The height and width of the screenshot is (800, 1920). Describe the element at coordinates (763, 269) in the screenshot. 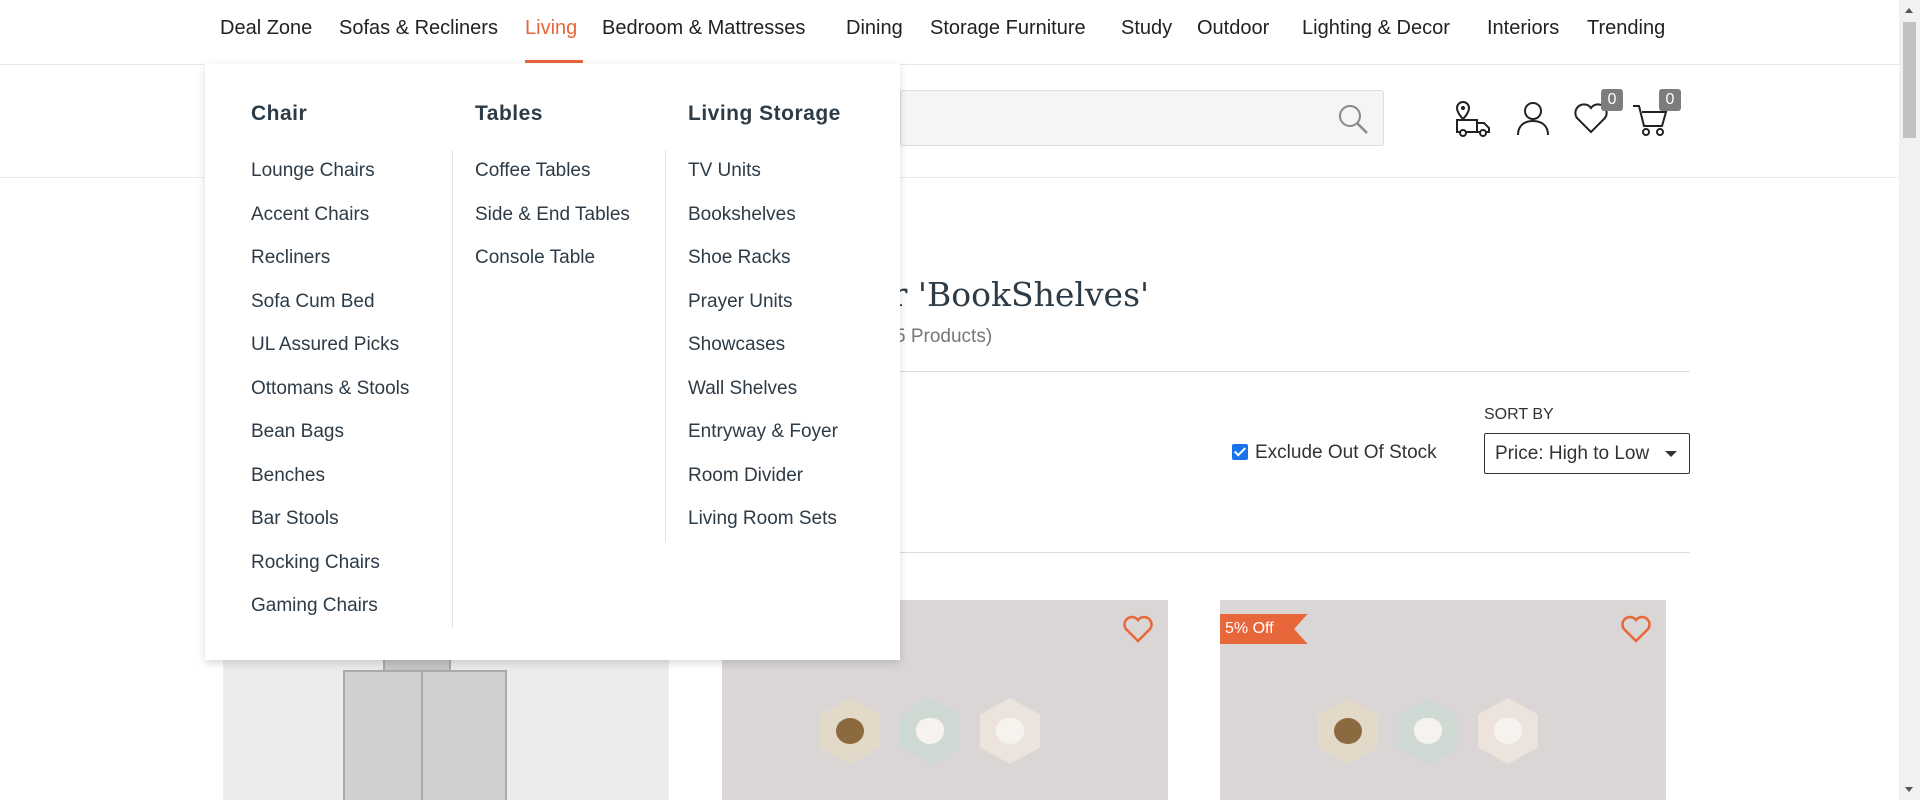

I see `menu-item-shoe-racks: Shoe Racks` at that location.